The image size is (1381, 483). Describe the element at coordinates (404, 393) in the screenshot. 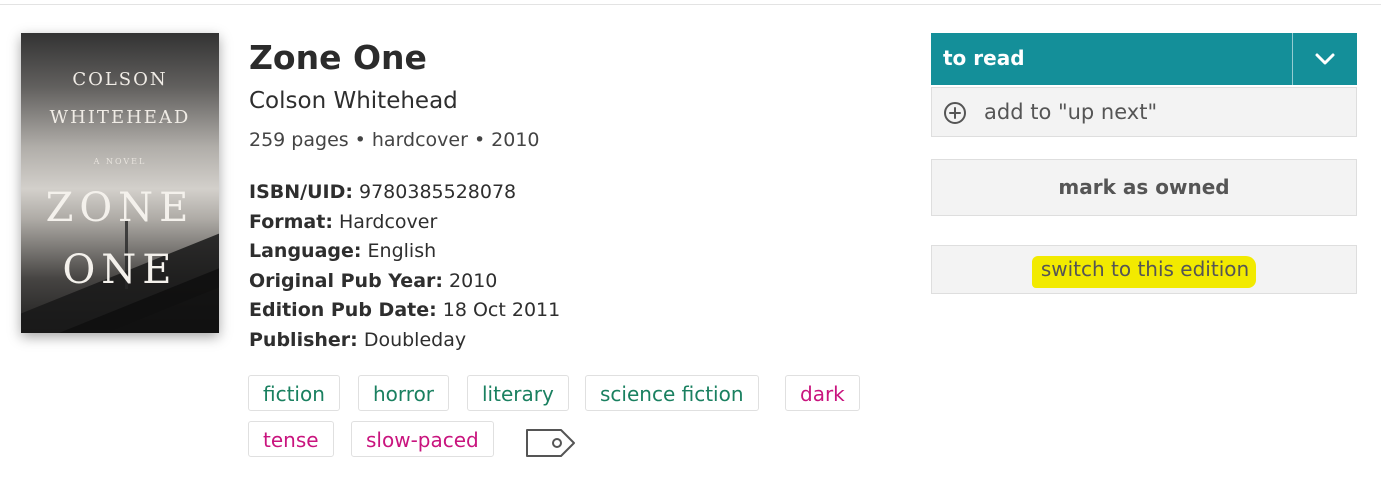

I see `tag-horror: horror` at that location.